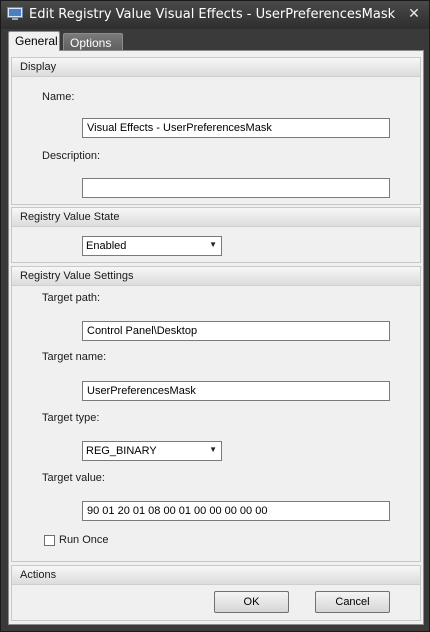 This screenshot has height=632, width=430. Describe the element at coordinates (74, 357) in the screenshot. I see `target-name-label: Target name:` at that location.